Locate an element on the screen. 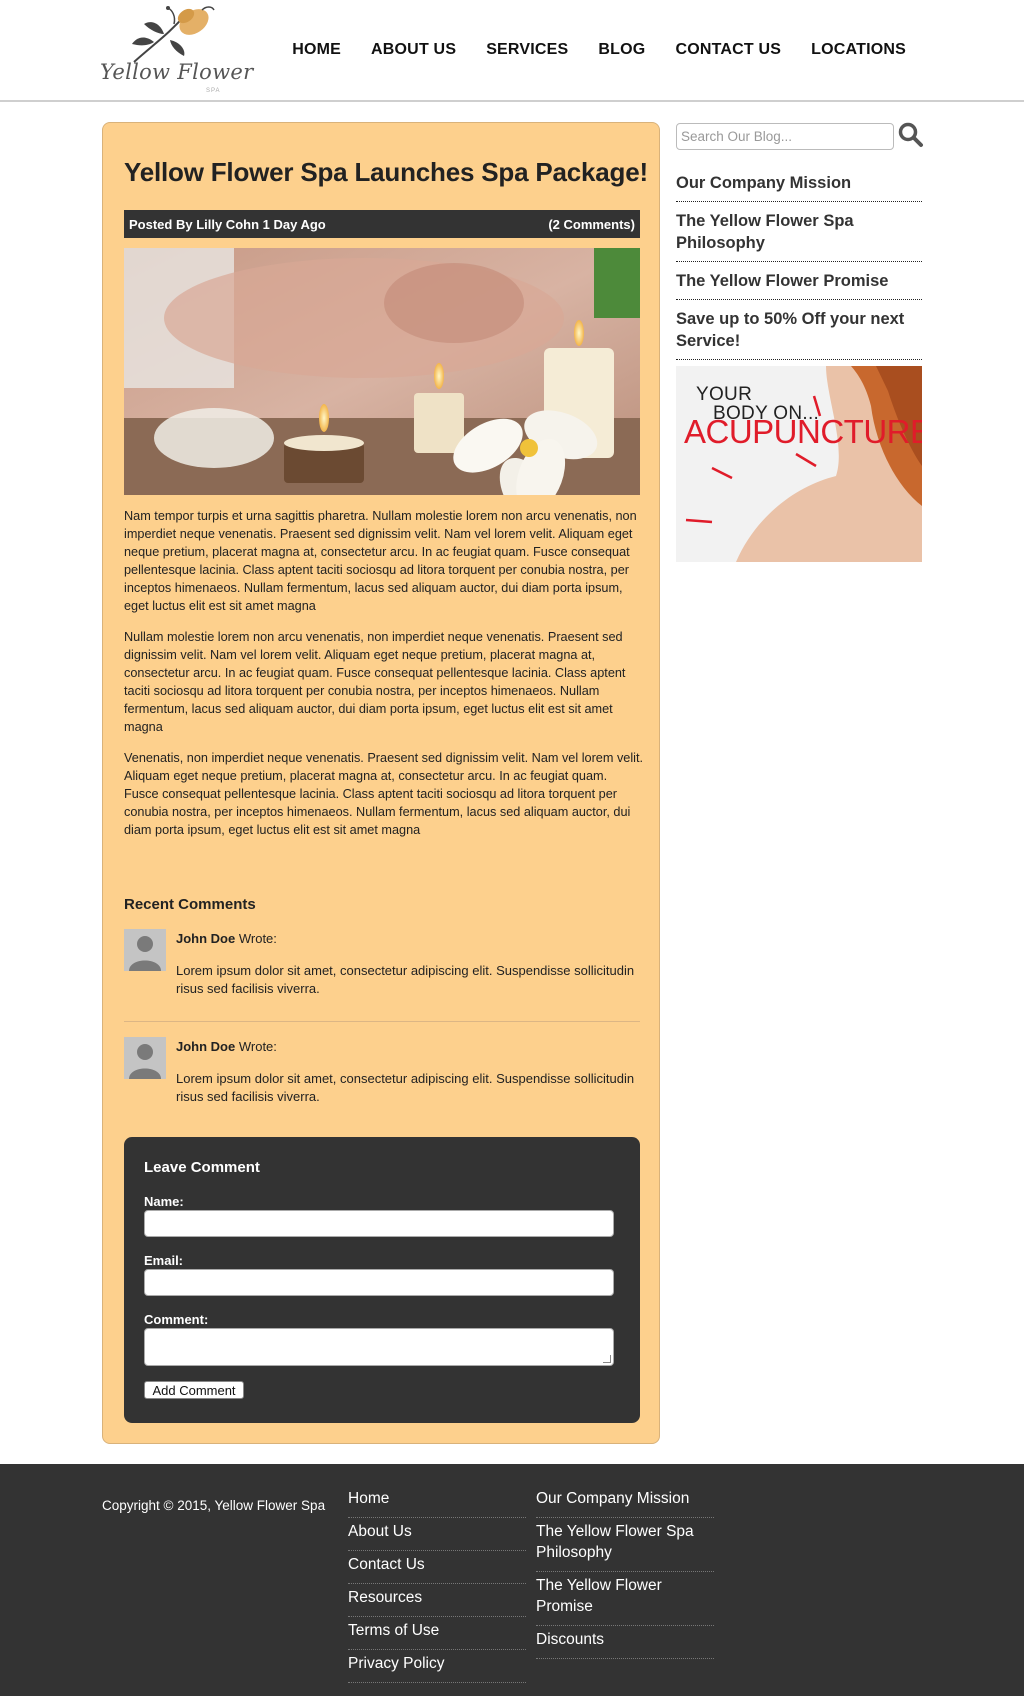  footer-link-mission: Our Company Mission is located at coordinates (625, 1503).